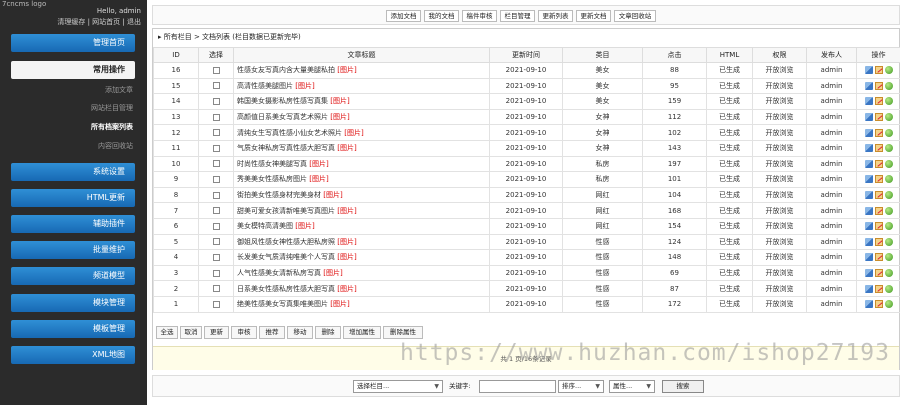  What do you see at coordinates (272, 332) in the screenshot?
I see `recommend-button: 推荐` at bounding box center [272, 332].